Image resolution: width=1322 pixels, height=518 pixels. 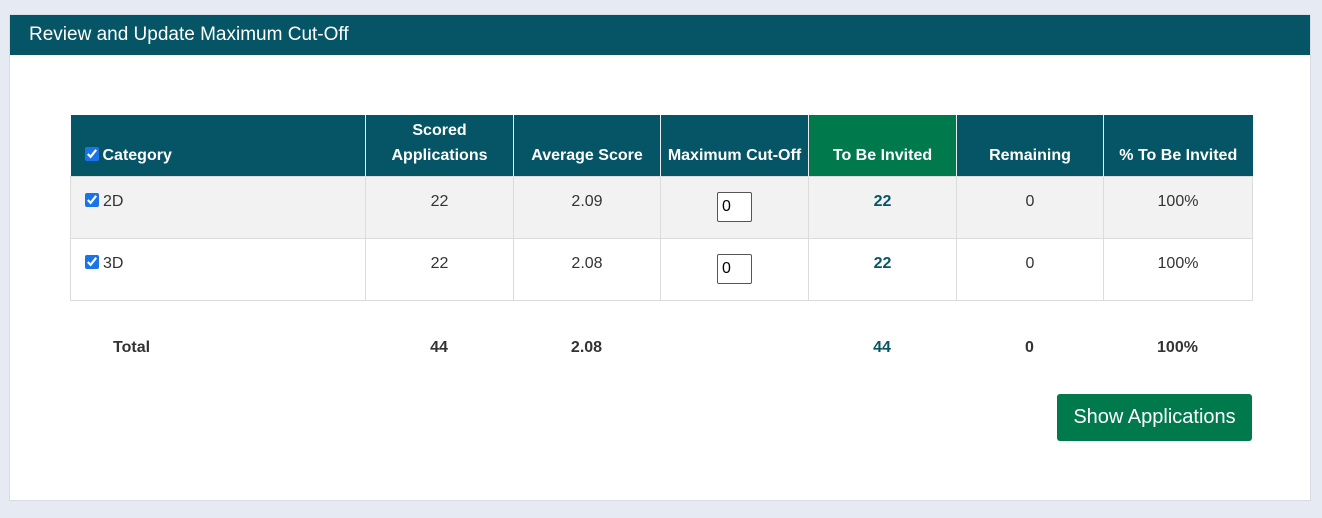 What do you see at coordinates (1177, 347) in the screenshot?
I see `total-percent: 100%` at bounding box center [1177, 347].